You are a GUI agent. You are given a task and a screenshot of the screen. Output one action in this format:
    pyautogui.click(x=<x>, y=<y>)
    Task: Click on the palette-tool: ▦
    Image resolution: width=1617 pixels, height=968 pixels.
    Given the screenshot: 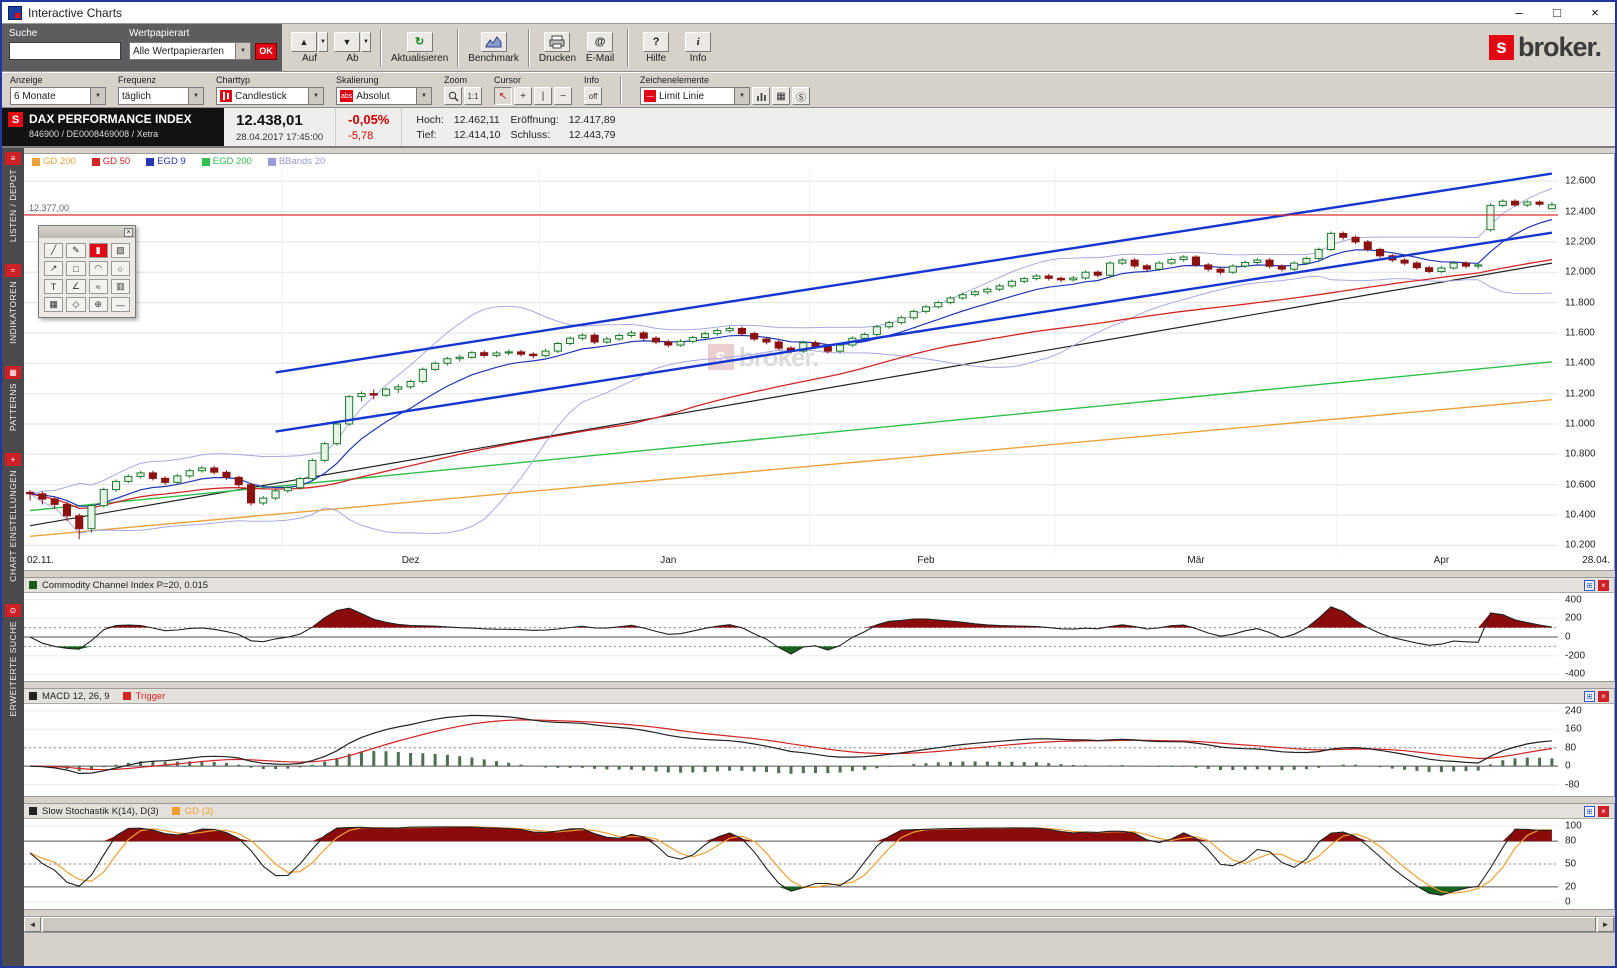 What is the action you would take?
    pyautogui.click(x=54, y=304)
    